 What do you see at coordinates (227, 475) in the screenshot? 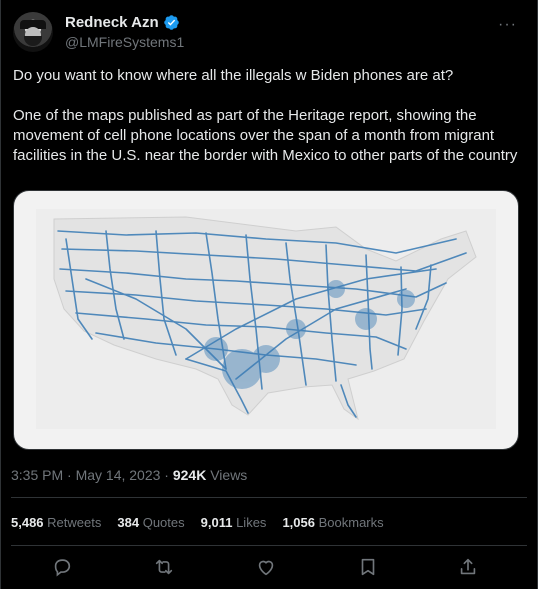
I see `views-label: Views` at bounding box center [227, 475].